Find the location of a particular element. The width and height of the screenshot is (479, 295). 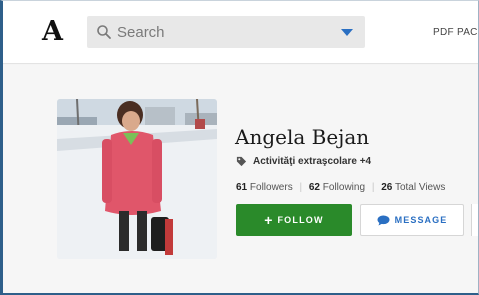

tag-label: Activităţi extraşcolare +4 is located at coordinates (312, 161).